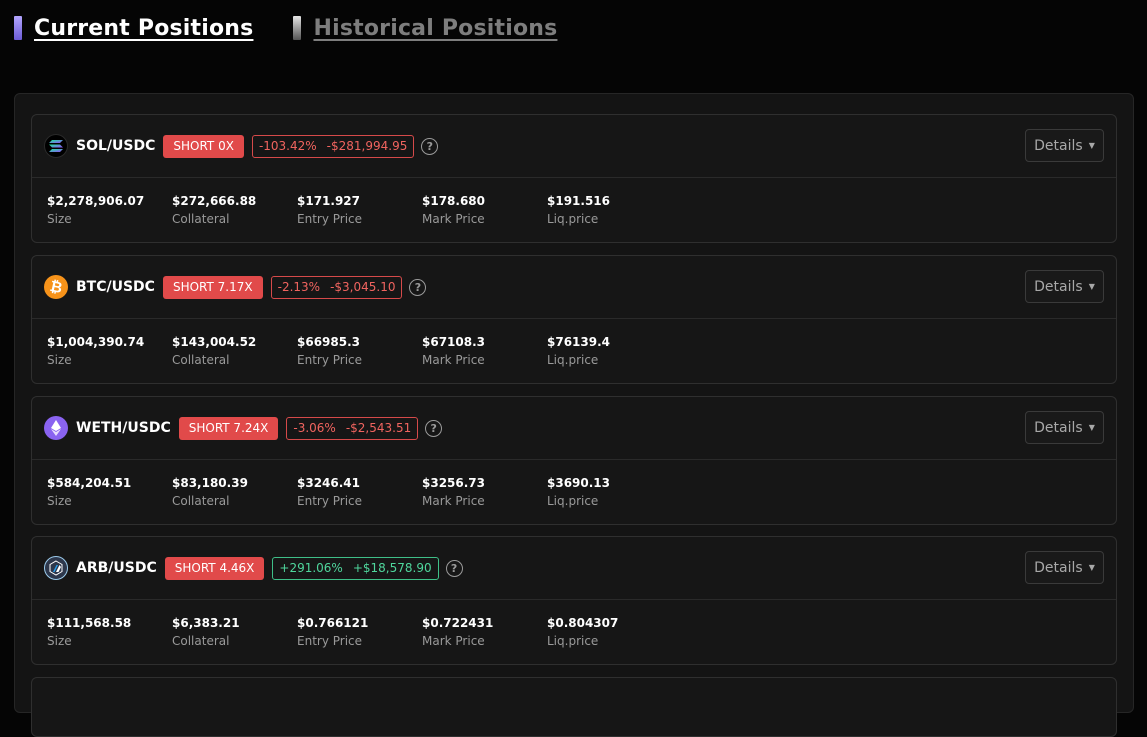 This screenshot has height=737, width=1147. I want to click on stat-value: $171.927, so click(329, 201).